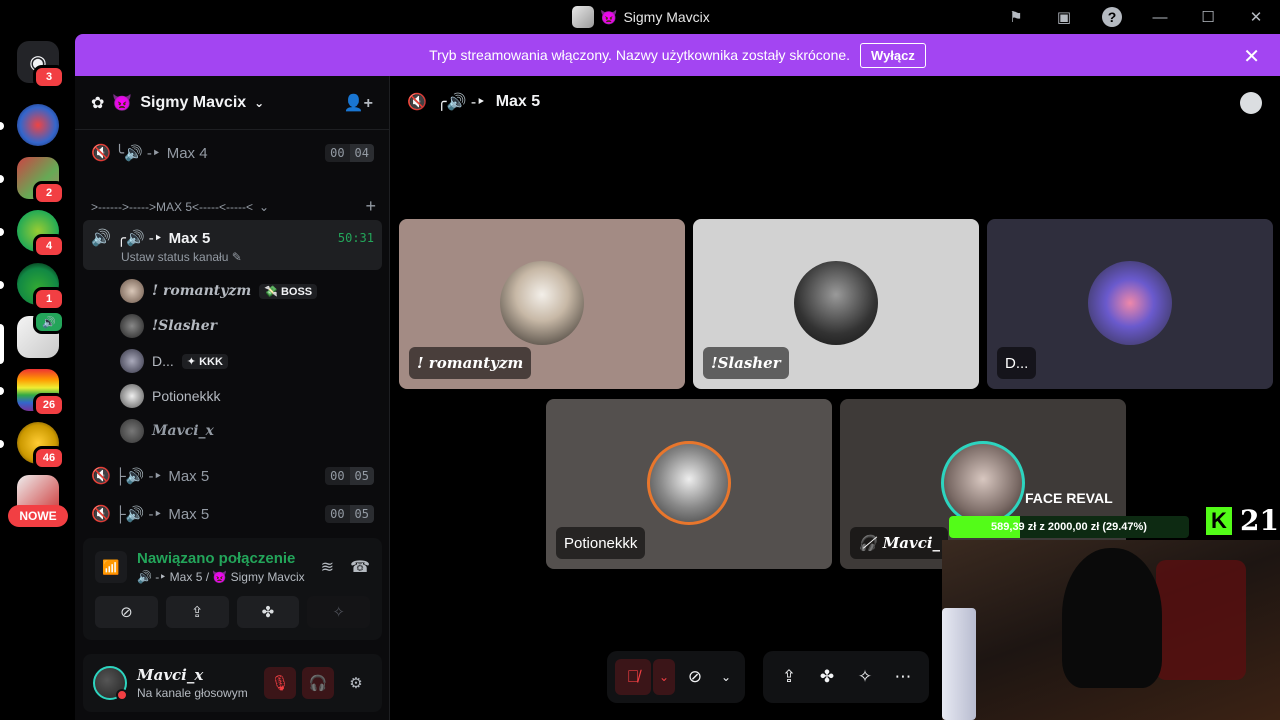 The width and height of the screenshot is (1280, 720). I want to click on voice-member: Mavci_x, so click(167, 431).